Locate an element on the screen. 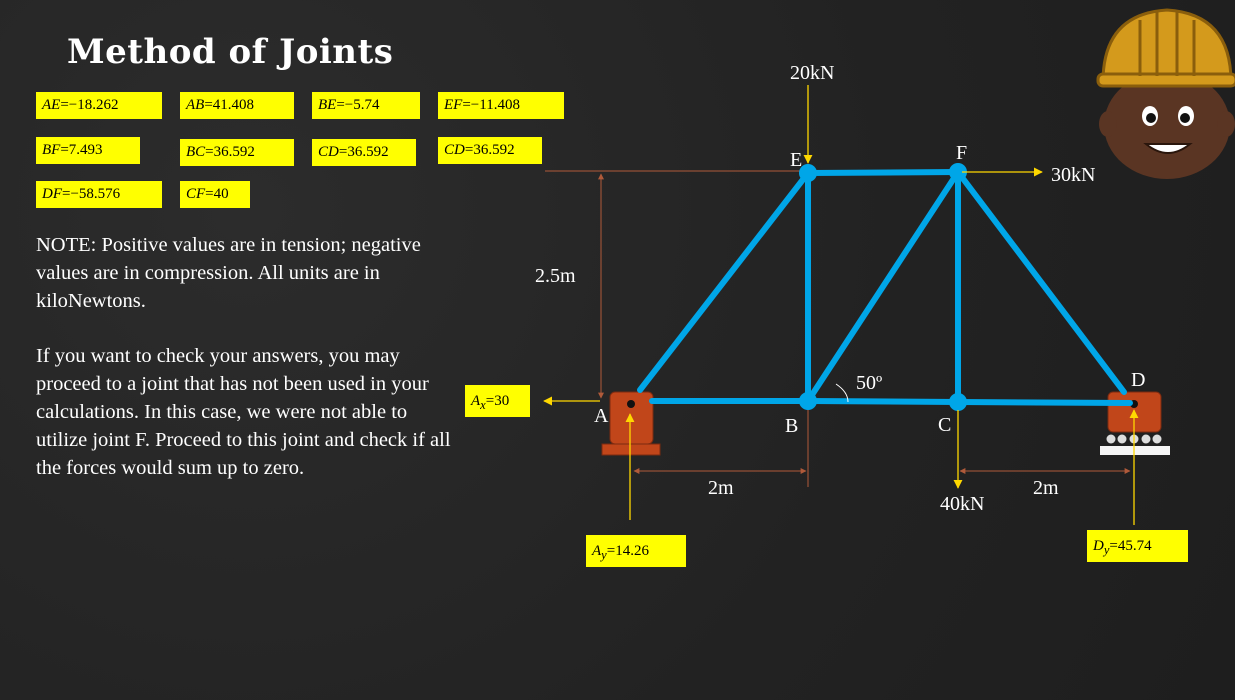  member-bf is located at coordinates (883, 286).